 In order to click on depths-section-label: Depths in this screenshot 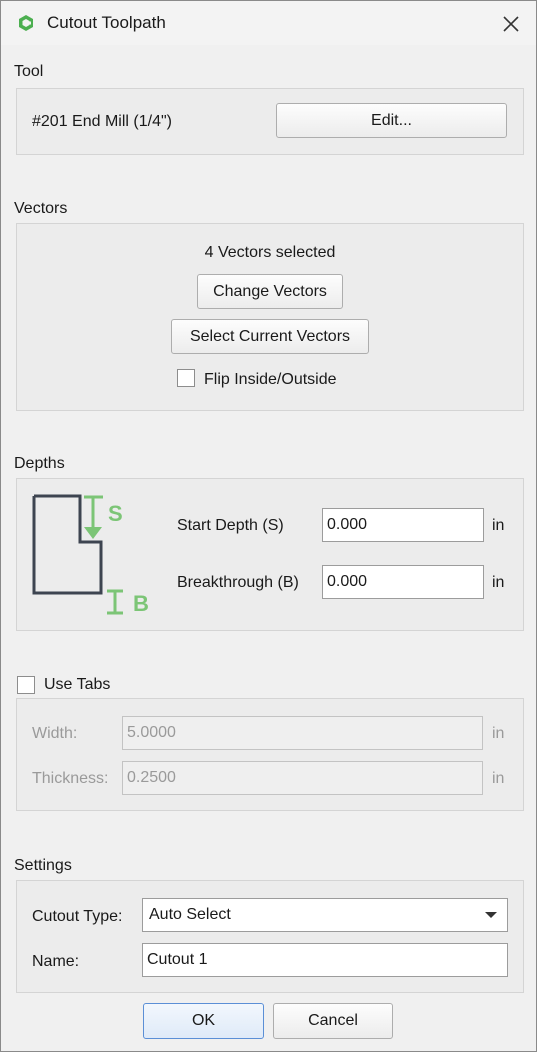, I will do `click(39, 463)`.